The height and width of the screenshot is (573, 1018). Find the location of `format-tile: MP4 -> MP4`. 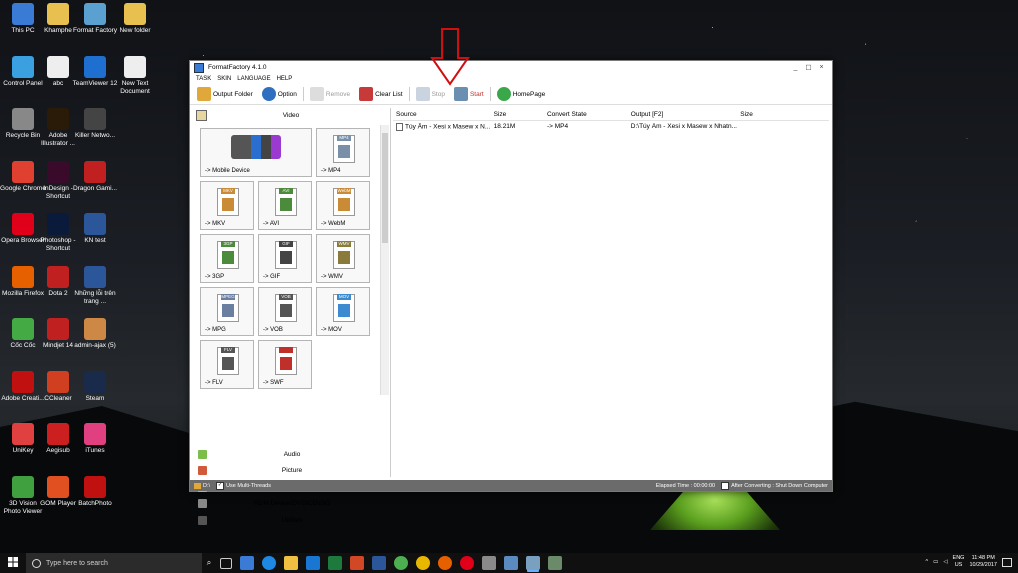

format-tile: MP4 -> MP4 is located at coordinates (343, 152).